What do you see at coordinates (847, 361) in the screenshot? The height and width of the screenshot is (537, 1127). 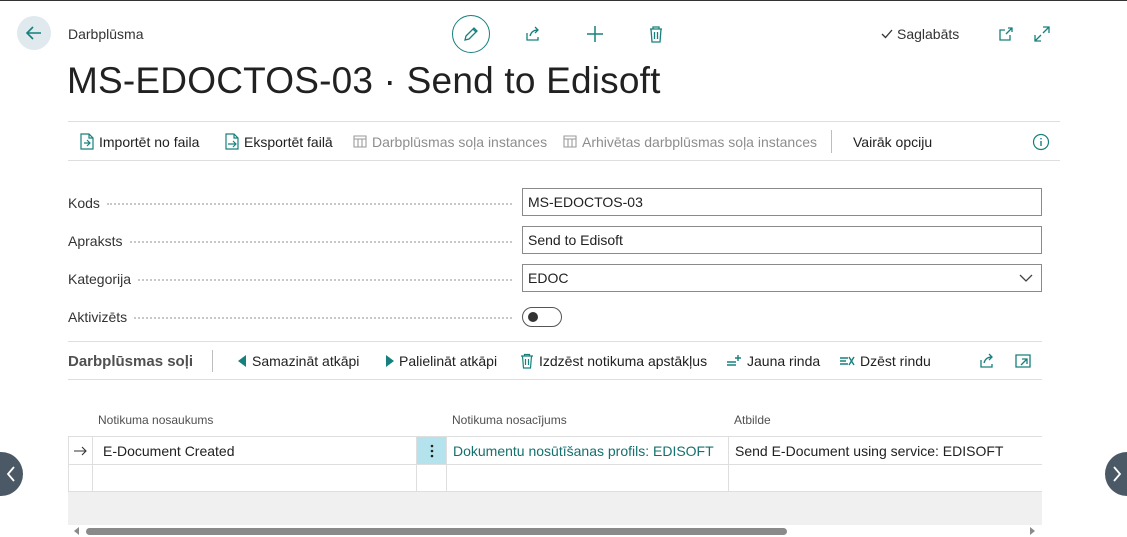 I see `delete-line-icon` at bounding box center [847, 361].